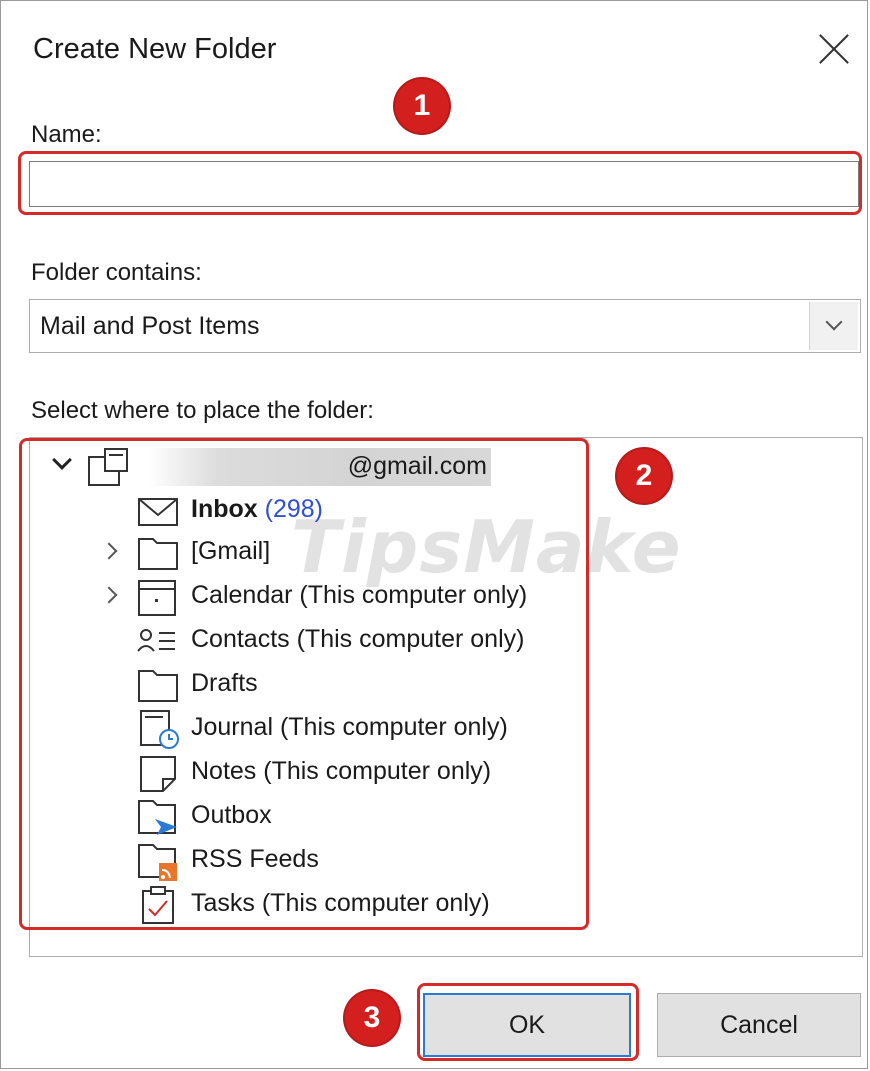 The height and width of the screenshot is (1071, 870). What do you see at coordinates (440, 183) in the screenshot?
I see `highlight-name-field` at bounding box center [440, 183].